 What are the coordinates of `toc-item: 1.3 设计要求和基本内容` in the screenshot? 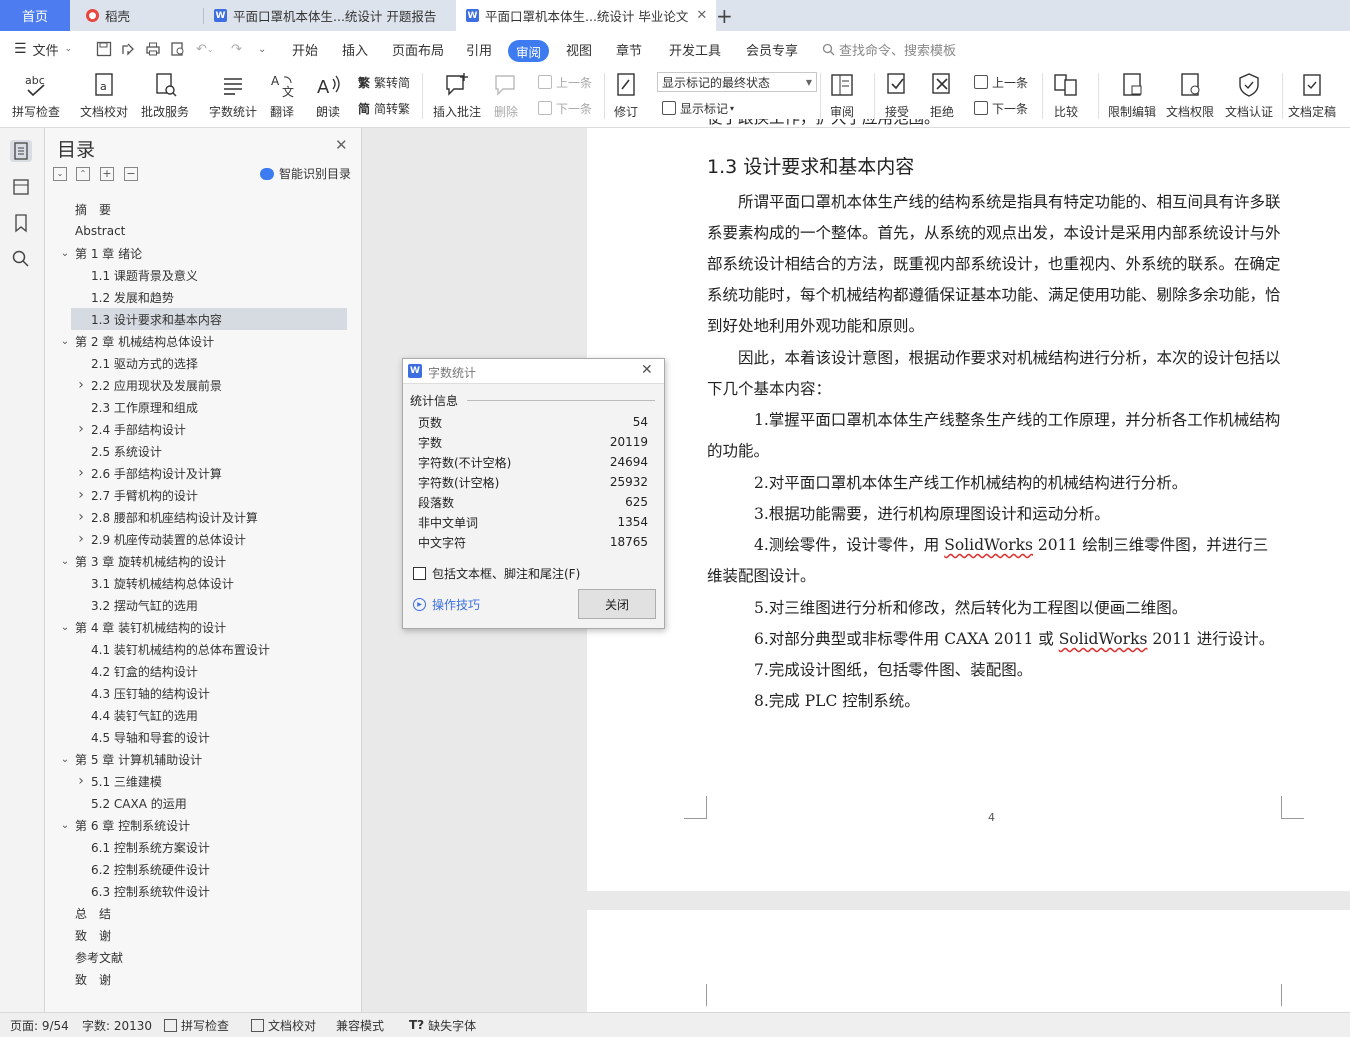 It's located at (209, 319).